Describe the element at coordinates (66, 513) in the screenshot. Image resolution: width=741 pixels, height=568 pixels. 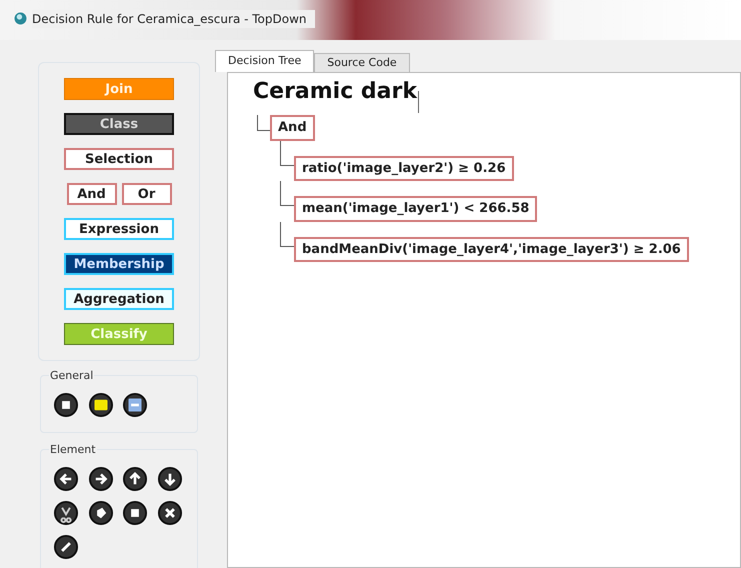
I see `scissors-icon` at that location.